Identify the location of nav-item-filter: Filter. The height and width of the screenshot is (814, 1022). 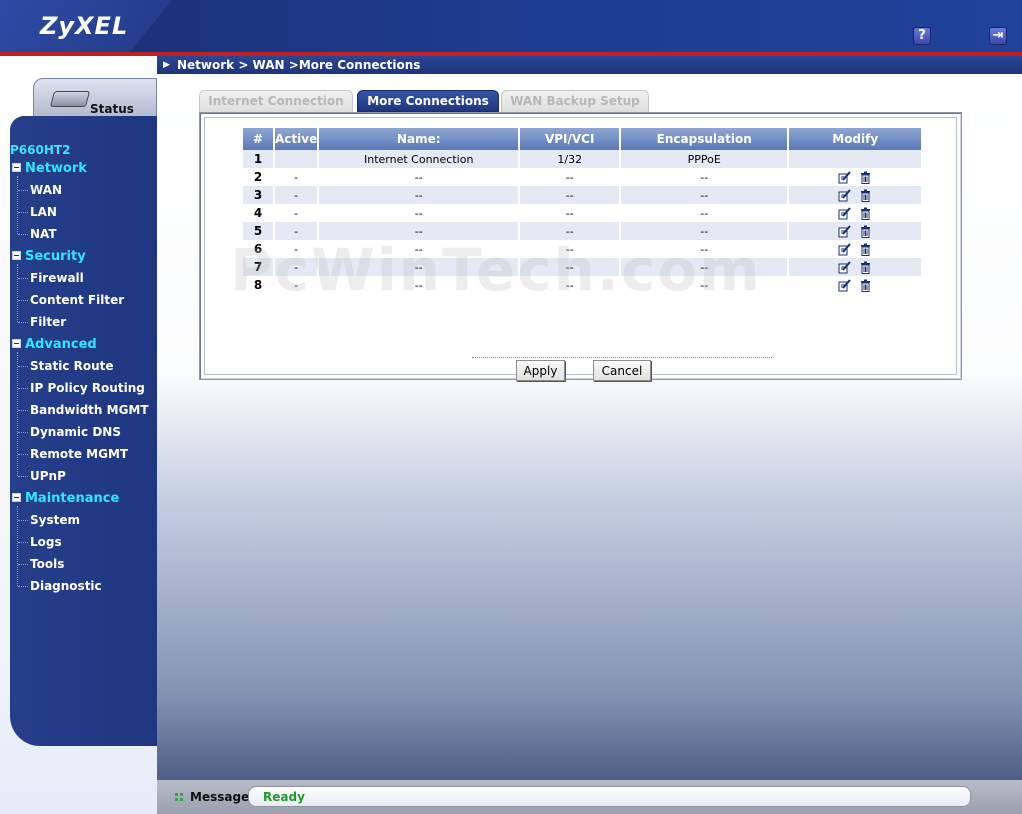
(41, 322).